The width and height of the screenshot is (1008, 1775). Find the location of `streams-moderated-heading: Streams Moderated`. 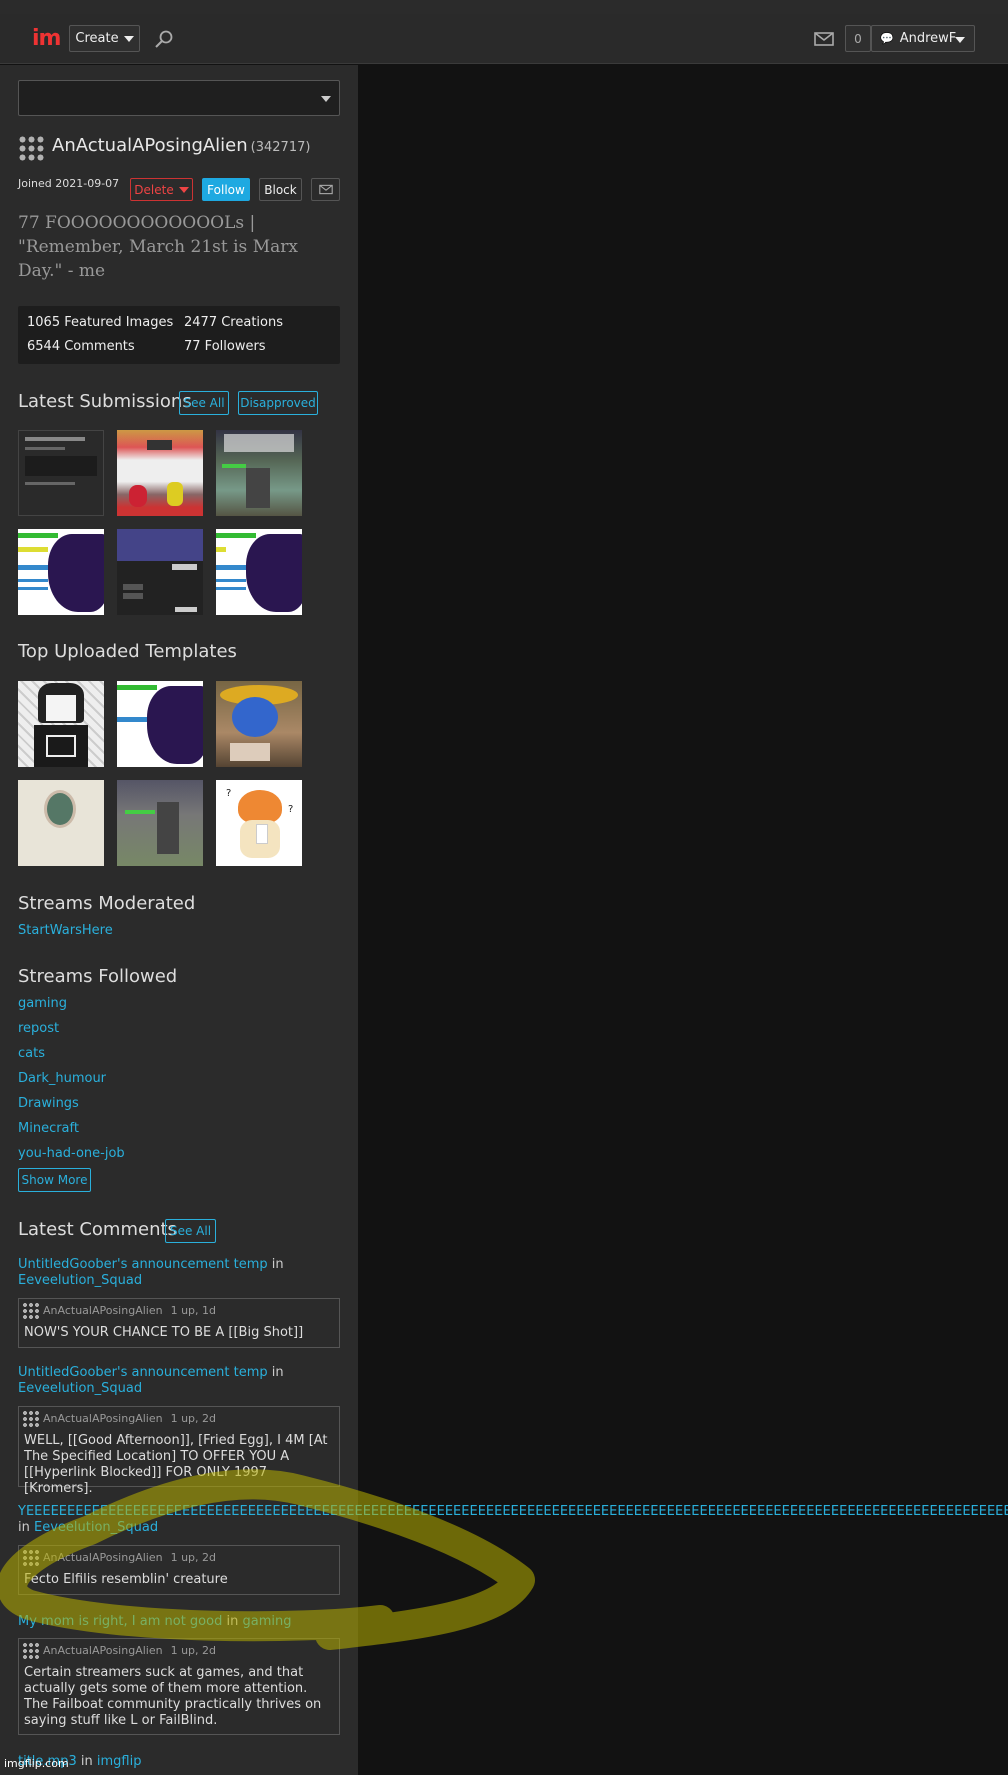

streams-moderated-heading: Streams Moderated is located at coordinates (107, 903).